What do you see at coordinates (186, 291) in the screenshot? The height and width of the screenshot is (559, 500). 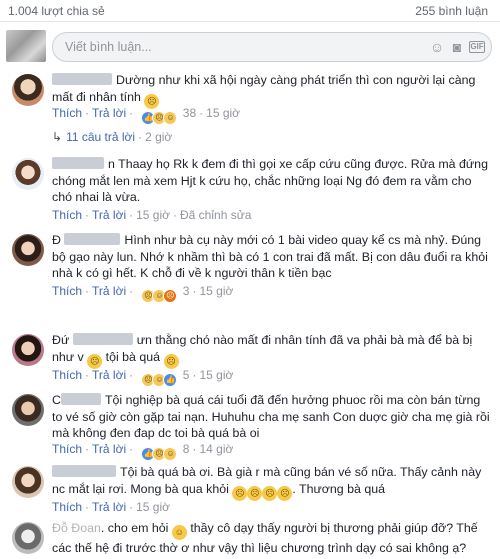 I see `reaction-count: 3` at bounding box center [186, 291].